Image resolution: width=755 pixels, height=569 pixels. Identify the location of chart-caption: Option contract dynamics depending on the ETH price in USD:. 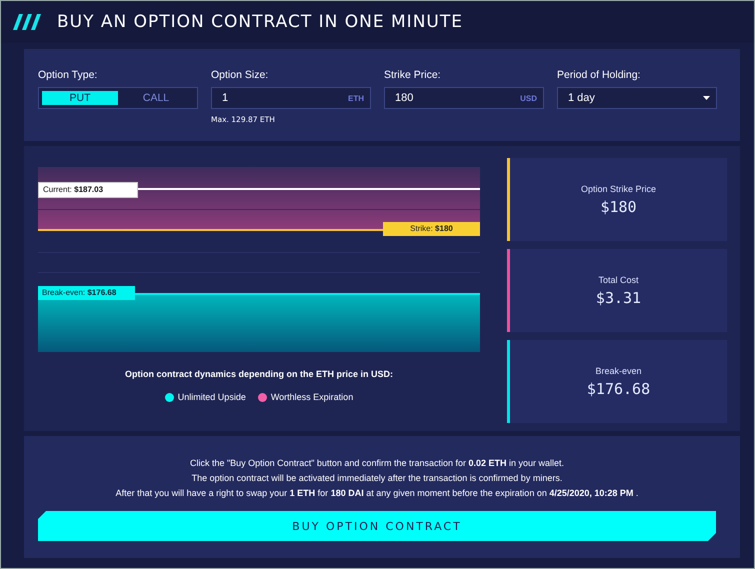
(259, 374).